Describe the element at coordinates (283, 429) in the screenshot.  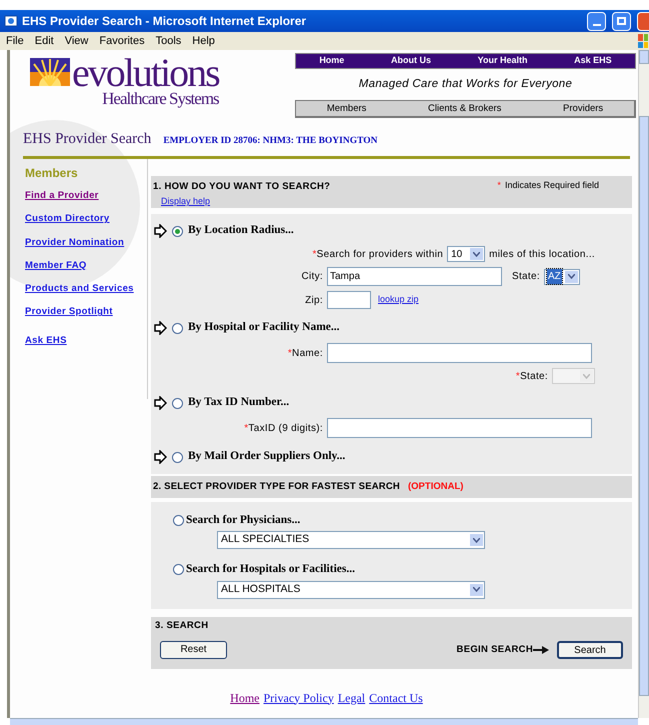
I see `field-label: *TaxID (9 digits):` at that location.